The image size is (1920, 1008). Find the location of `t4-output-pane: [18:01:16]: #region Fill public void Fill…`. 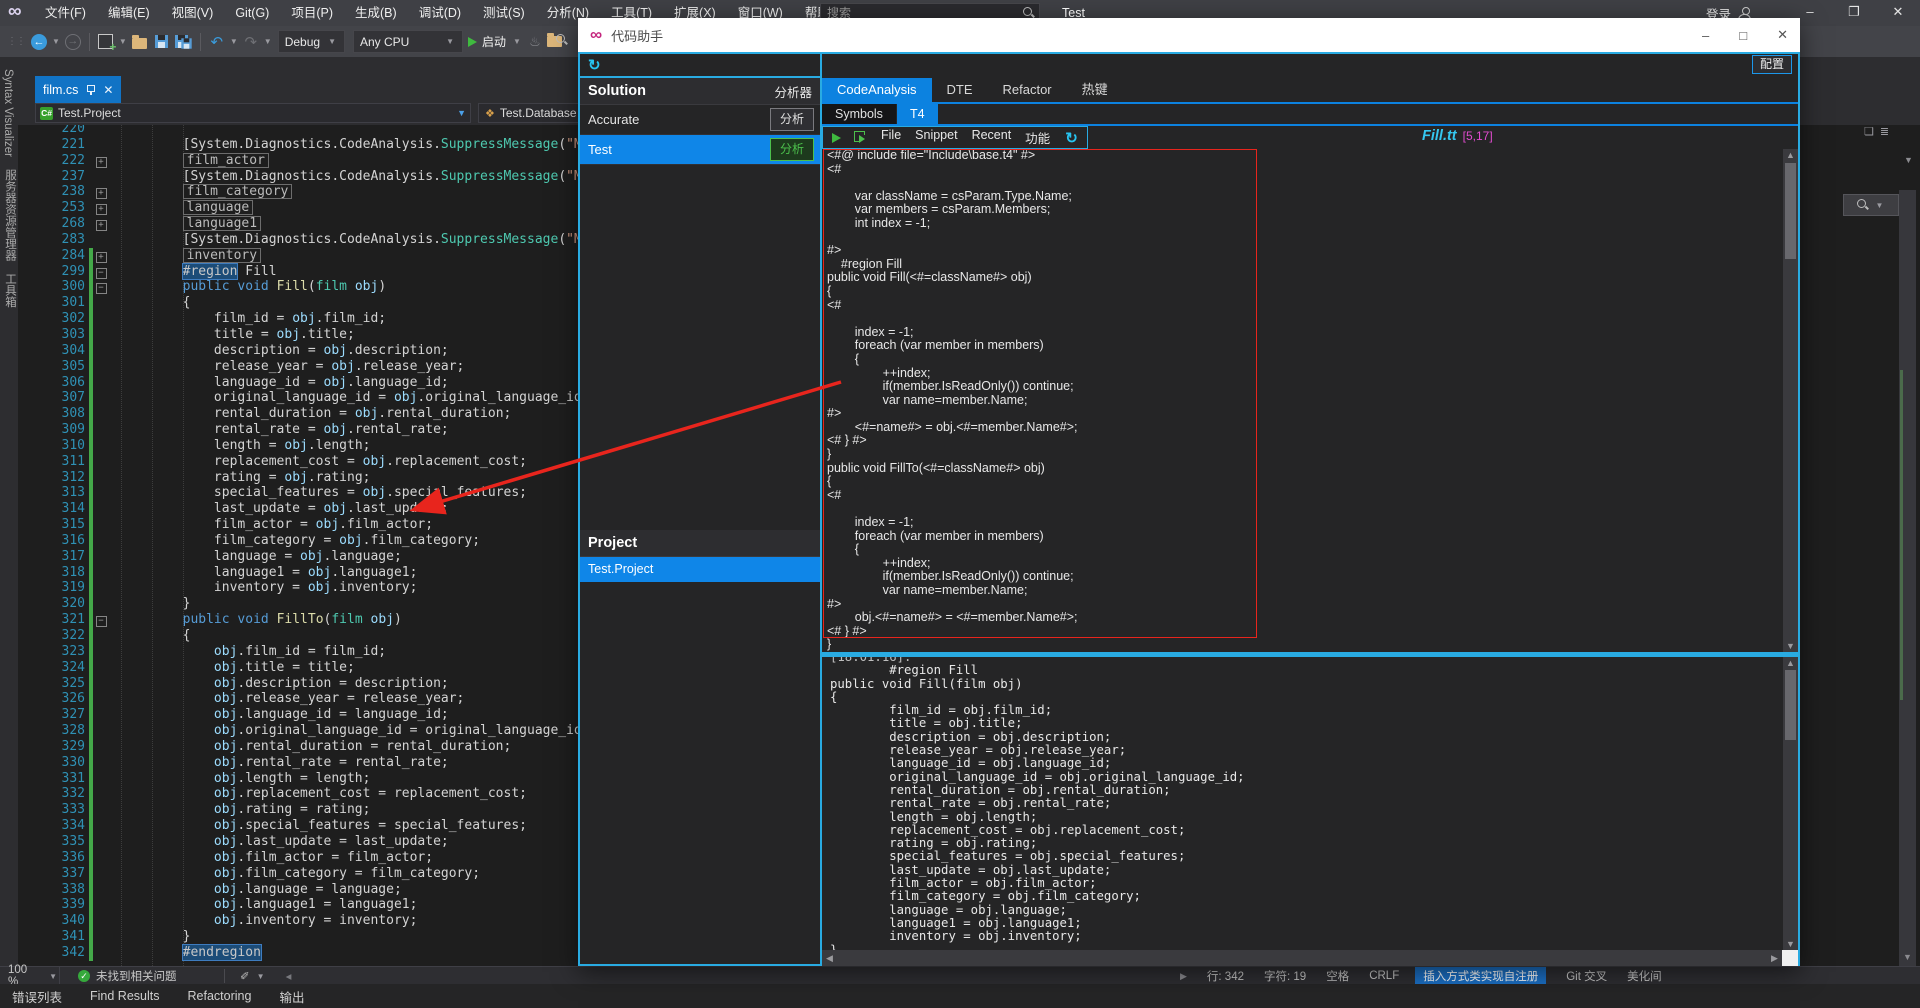

t4-output-pane: [18:01:16]: #region Fill public void Fill… is located at coordinates (1302, 803).